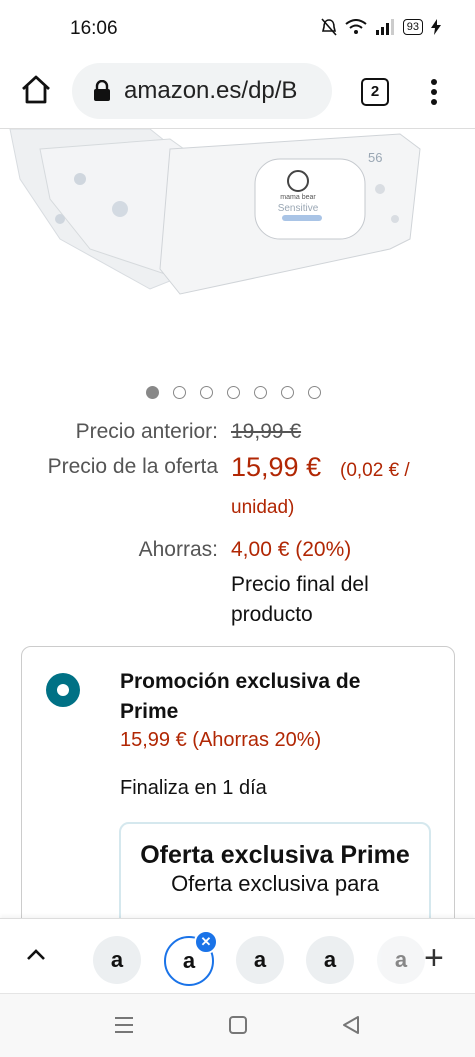 This screenshot has width=475, height=1057. I want to click on battery-icon: 93, so click(412, 27).